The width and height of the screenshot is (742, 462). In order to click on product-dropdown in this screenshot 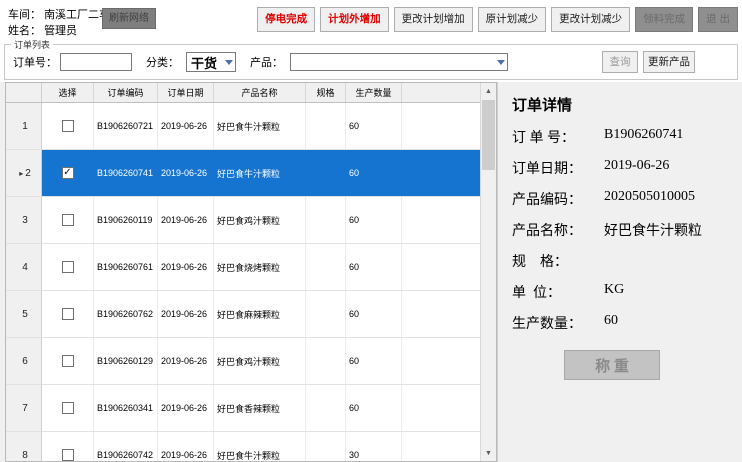, I will do `click(399, 62)`.